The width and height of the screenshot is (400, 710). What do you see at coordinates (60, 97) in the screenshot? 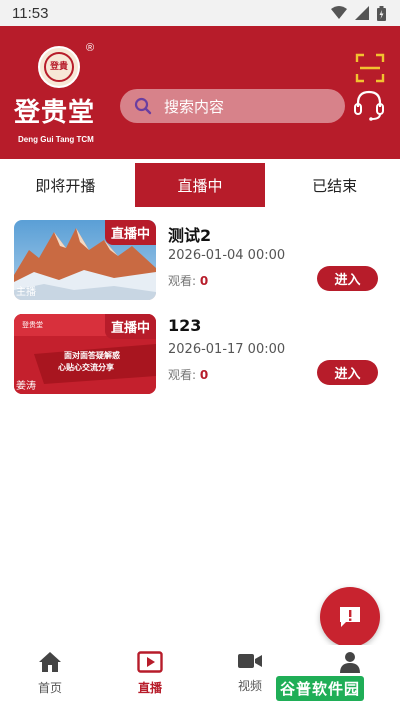
I see `brand-logo: 登貴 ® 登贵堂 Deng Gui Tang TCM` at bounding box center [60, 97].